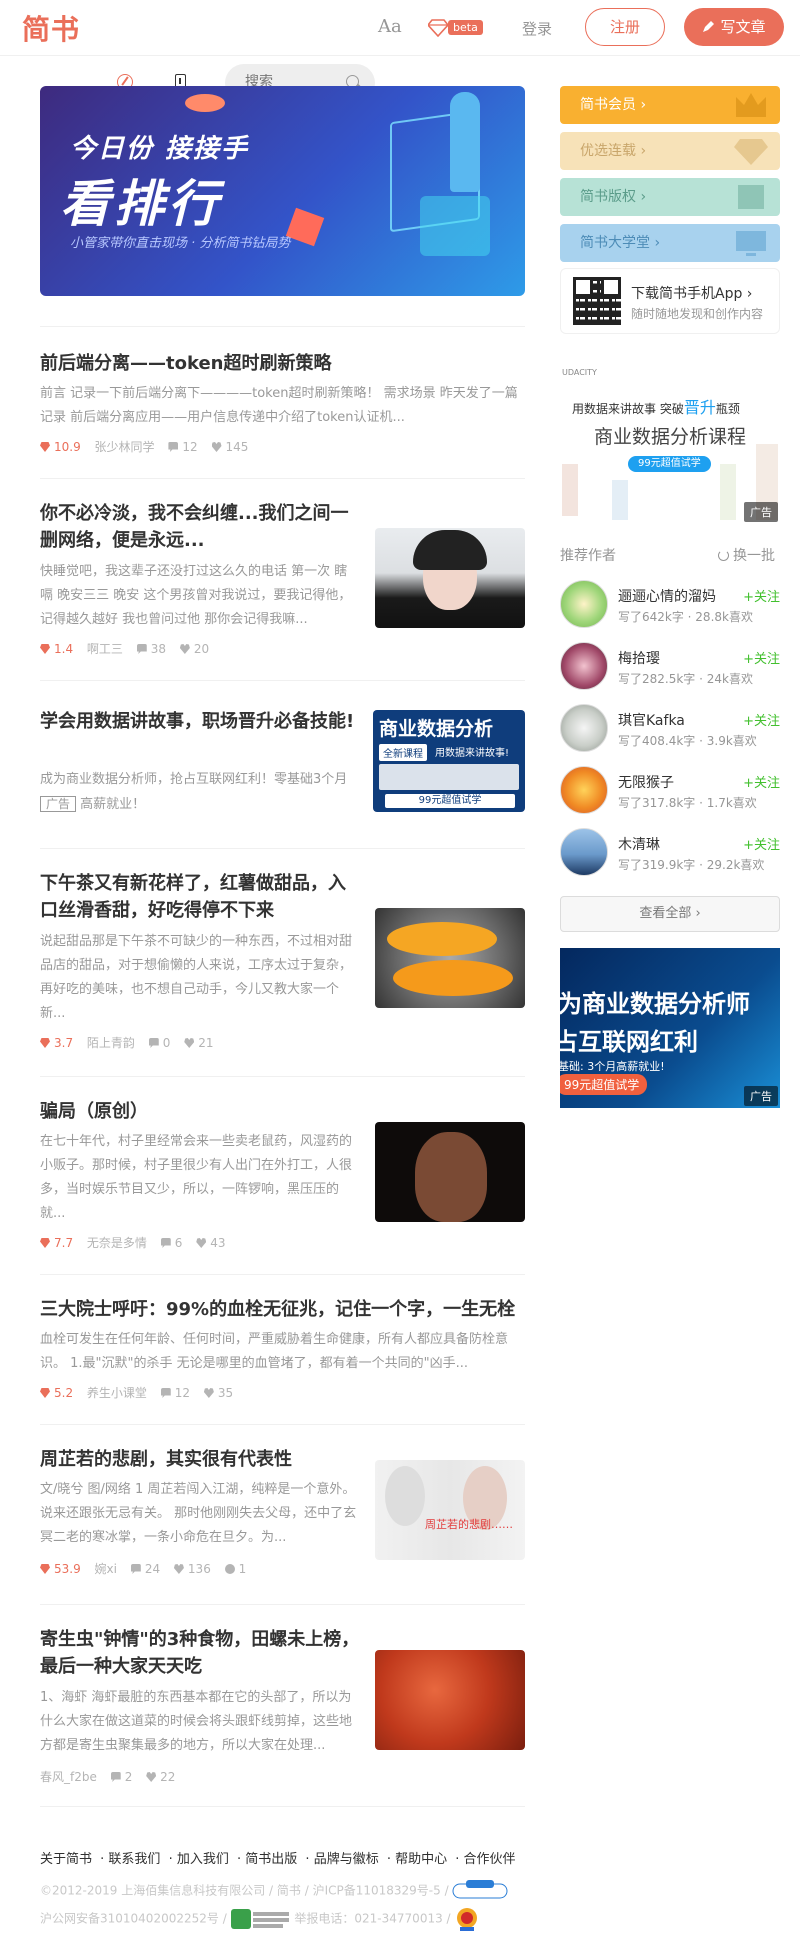 The width and height of the screenshot is (800, 1944). I want to click on article-title: 下午茶又有新花样了，红薯做甜品，入口丝滑香甜，好吃得停不下来, so click(200, 897).